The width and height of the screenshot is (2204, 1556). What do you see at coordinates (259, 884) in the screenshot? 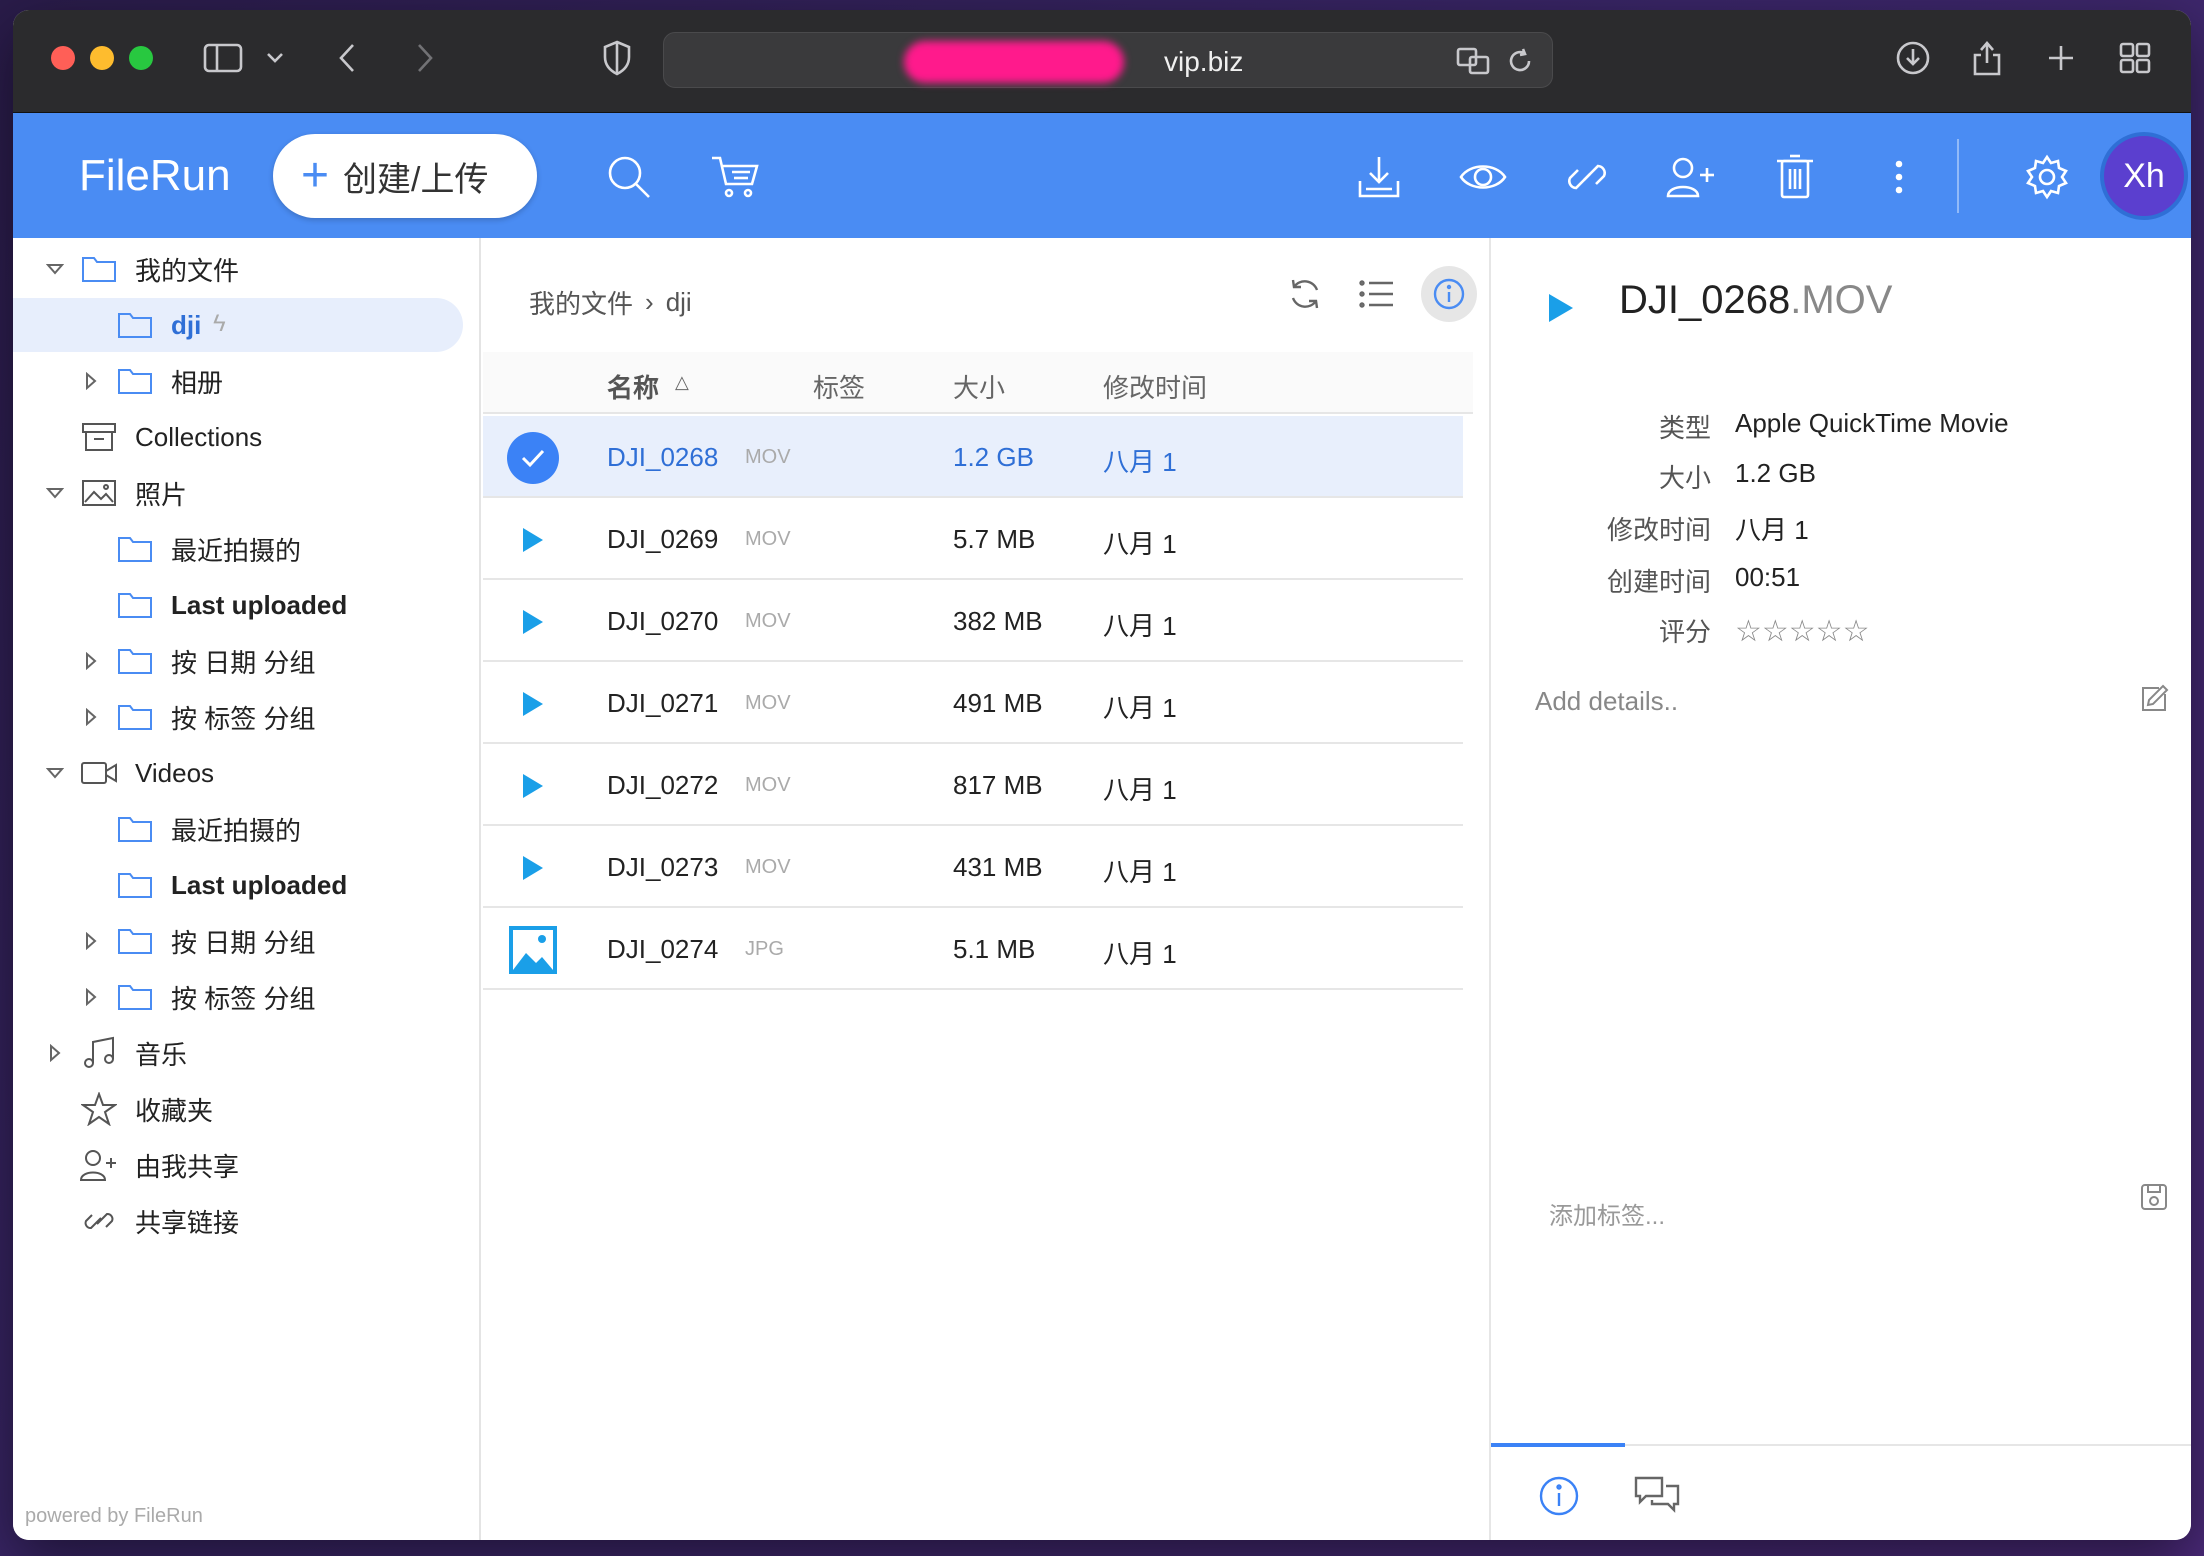
I see `sidebar-item-label: Last uploaded` at bounding box center [259, 884].